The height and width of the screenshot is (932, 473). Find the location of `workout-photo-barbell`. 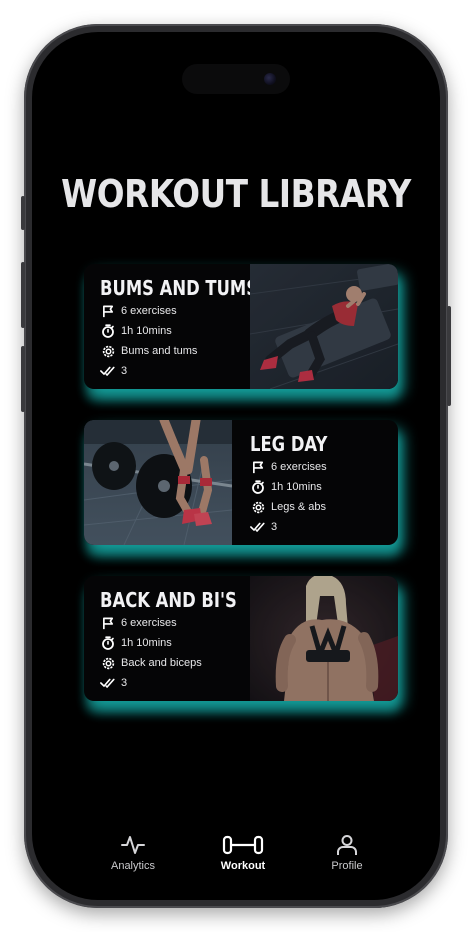

workout-photo-barbell is located at coordinates (158, 482).